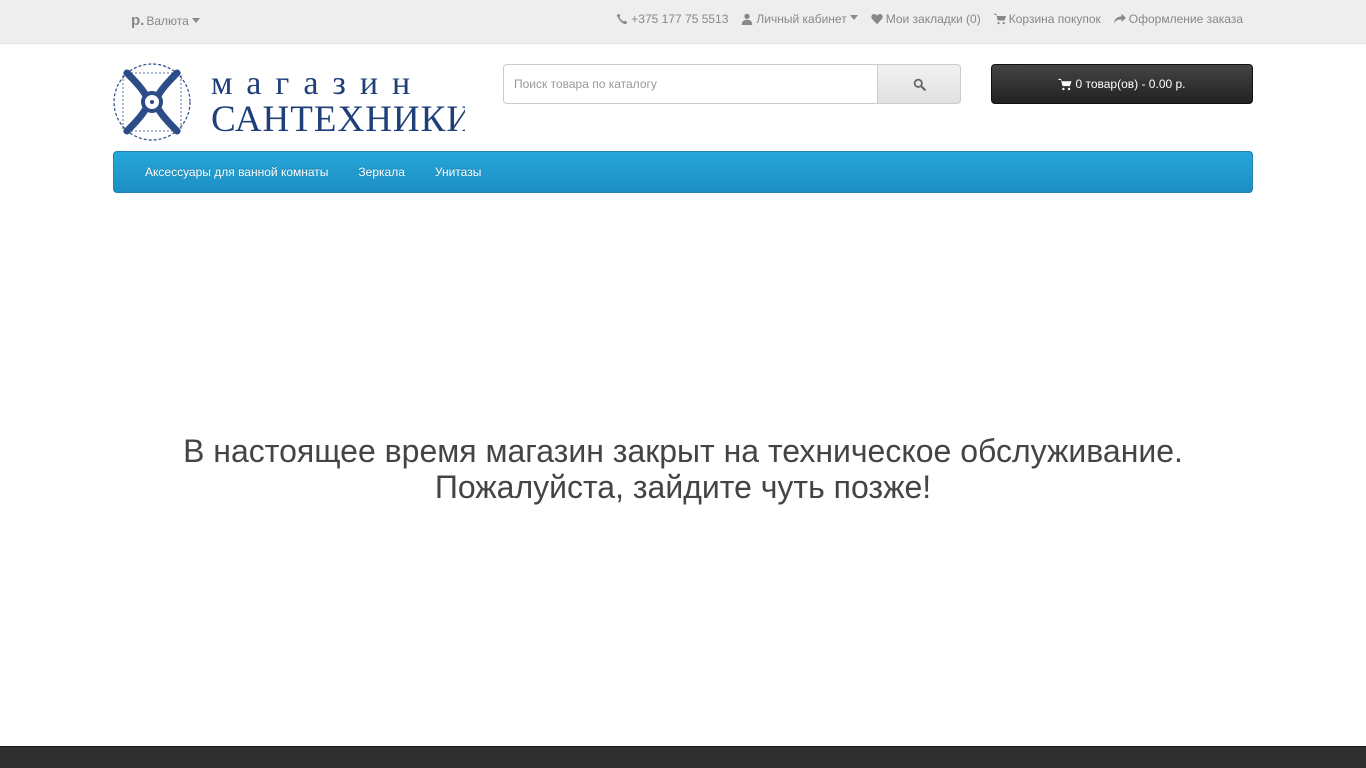  I want to click on phone-link: +375 177 75 5513, so click(672, 19).